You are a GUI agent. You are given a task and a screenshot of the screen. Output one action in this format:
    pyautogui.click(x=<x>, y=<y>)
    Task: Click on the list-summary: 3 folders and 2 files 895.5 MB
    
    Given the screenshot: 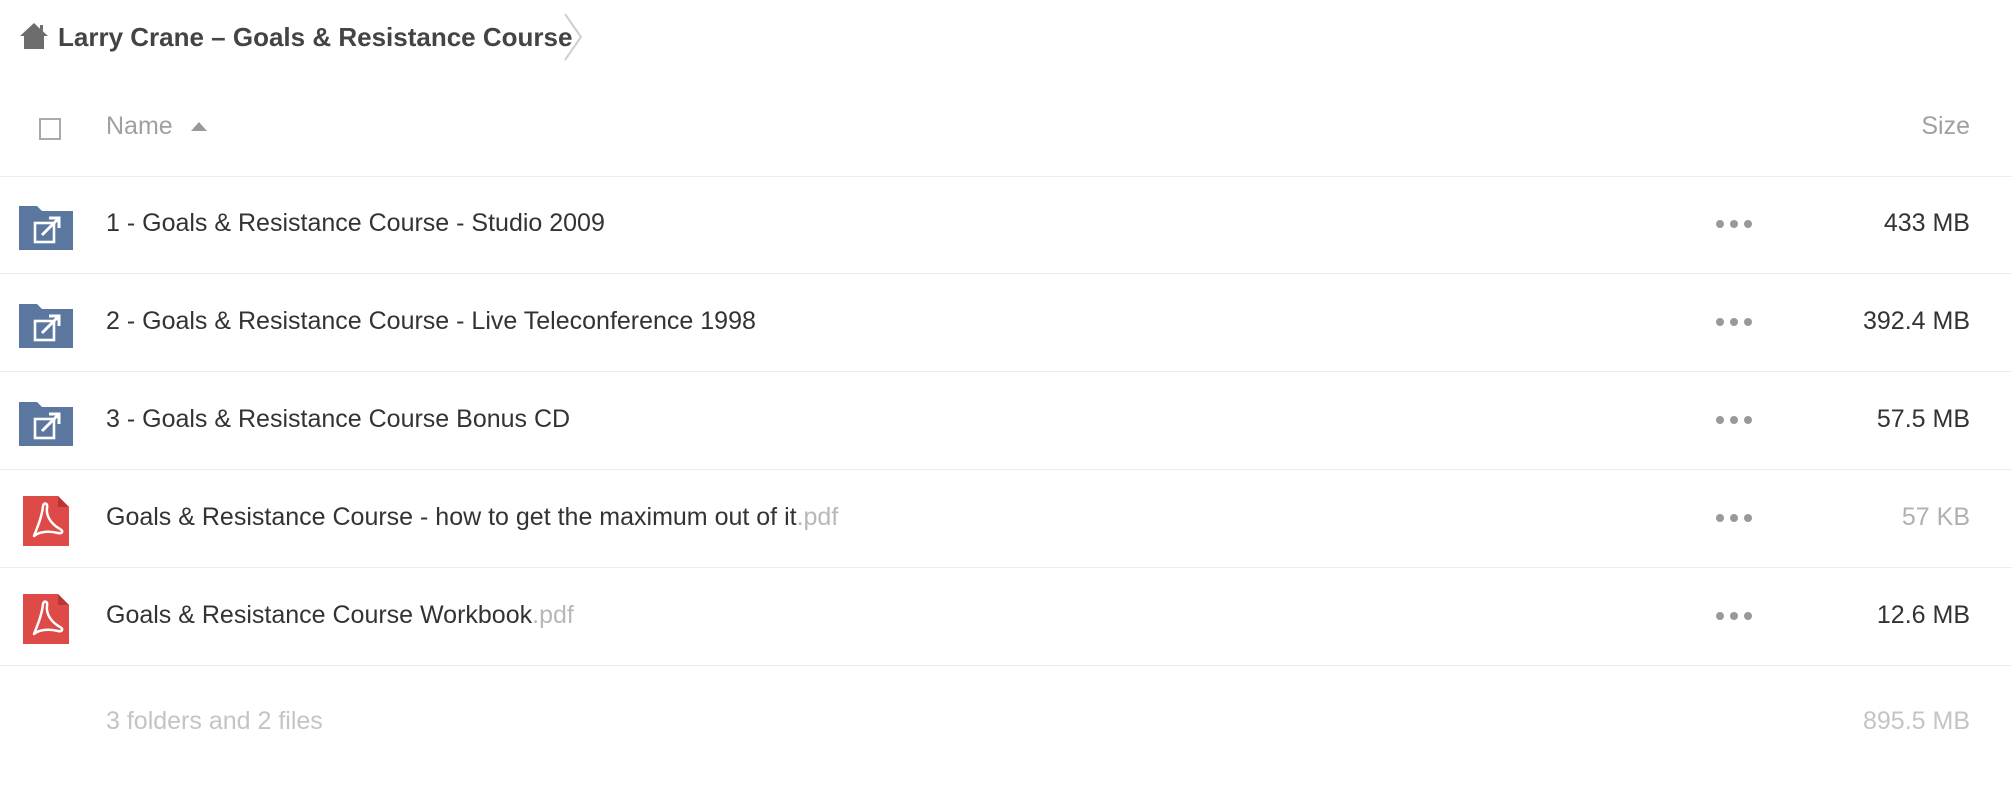 What is the action you would take?
    pyautogui.click(x=1006, y=725)
    